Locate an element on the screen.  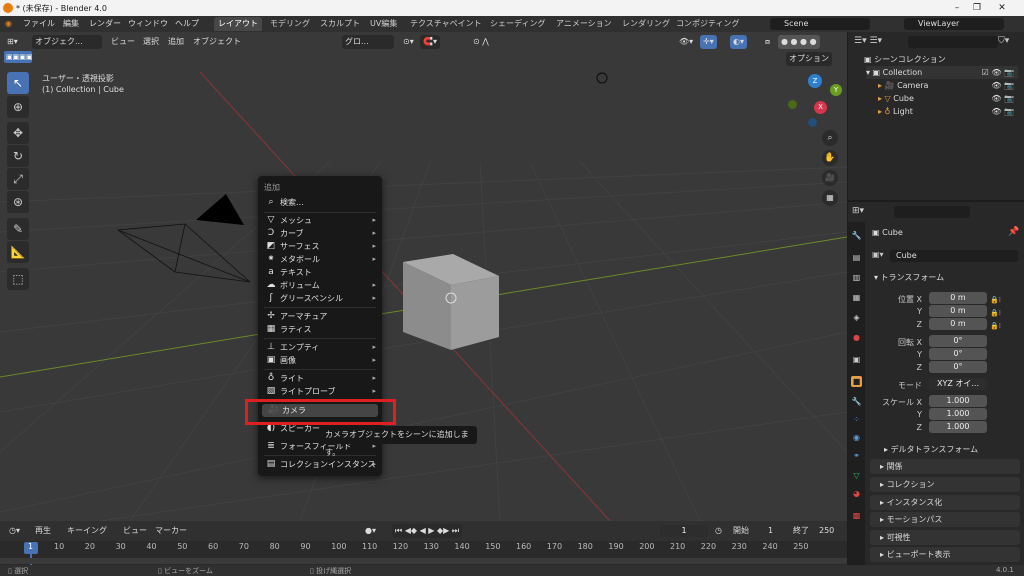
zoom-icon: ⌕ is located at coordinates (830, 138).